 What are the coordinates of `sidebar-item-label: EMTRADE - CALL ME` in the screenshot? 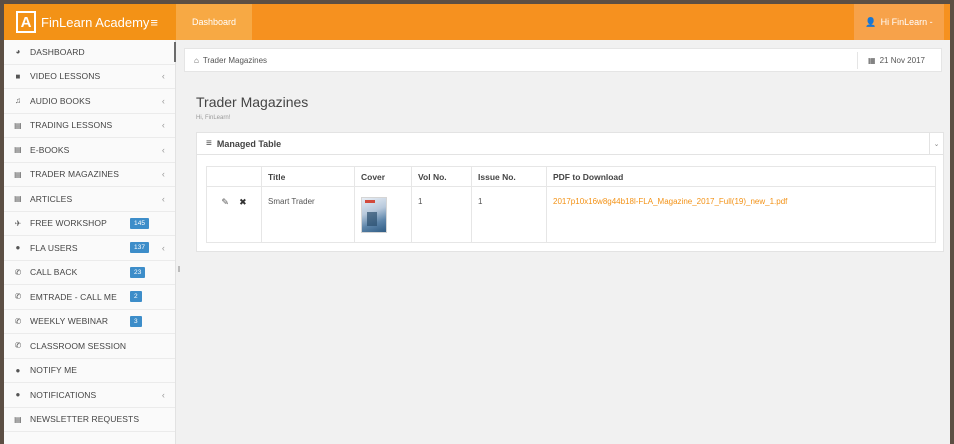 It's located at (73, 296).